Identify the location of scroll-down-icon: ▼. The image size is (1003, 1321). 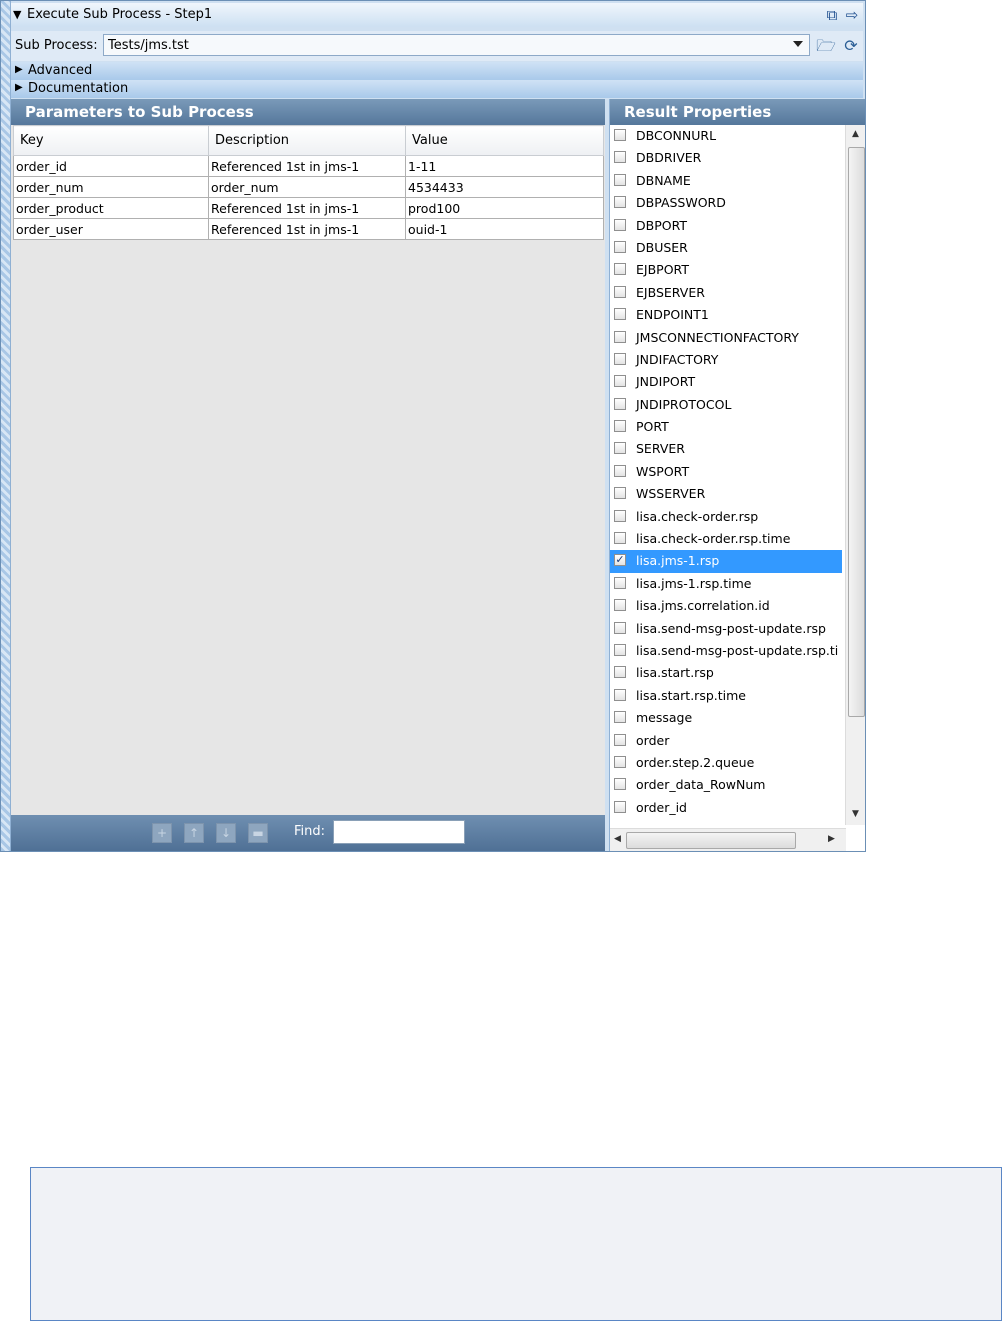
(855, 814).